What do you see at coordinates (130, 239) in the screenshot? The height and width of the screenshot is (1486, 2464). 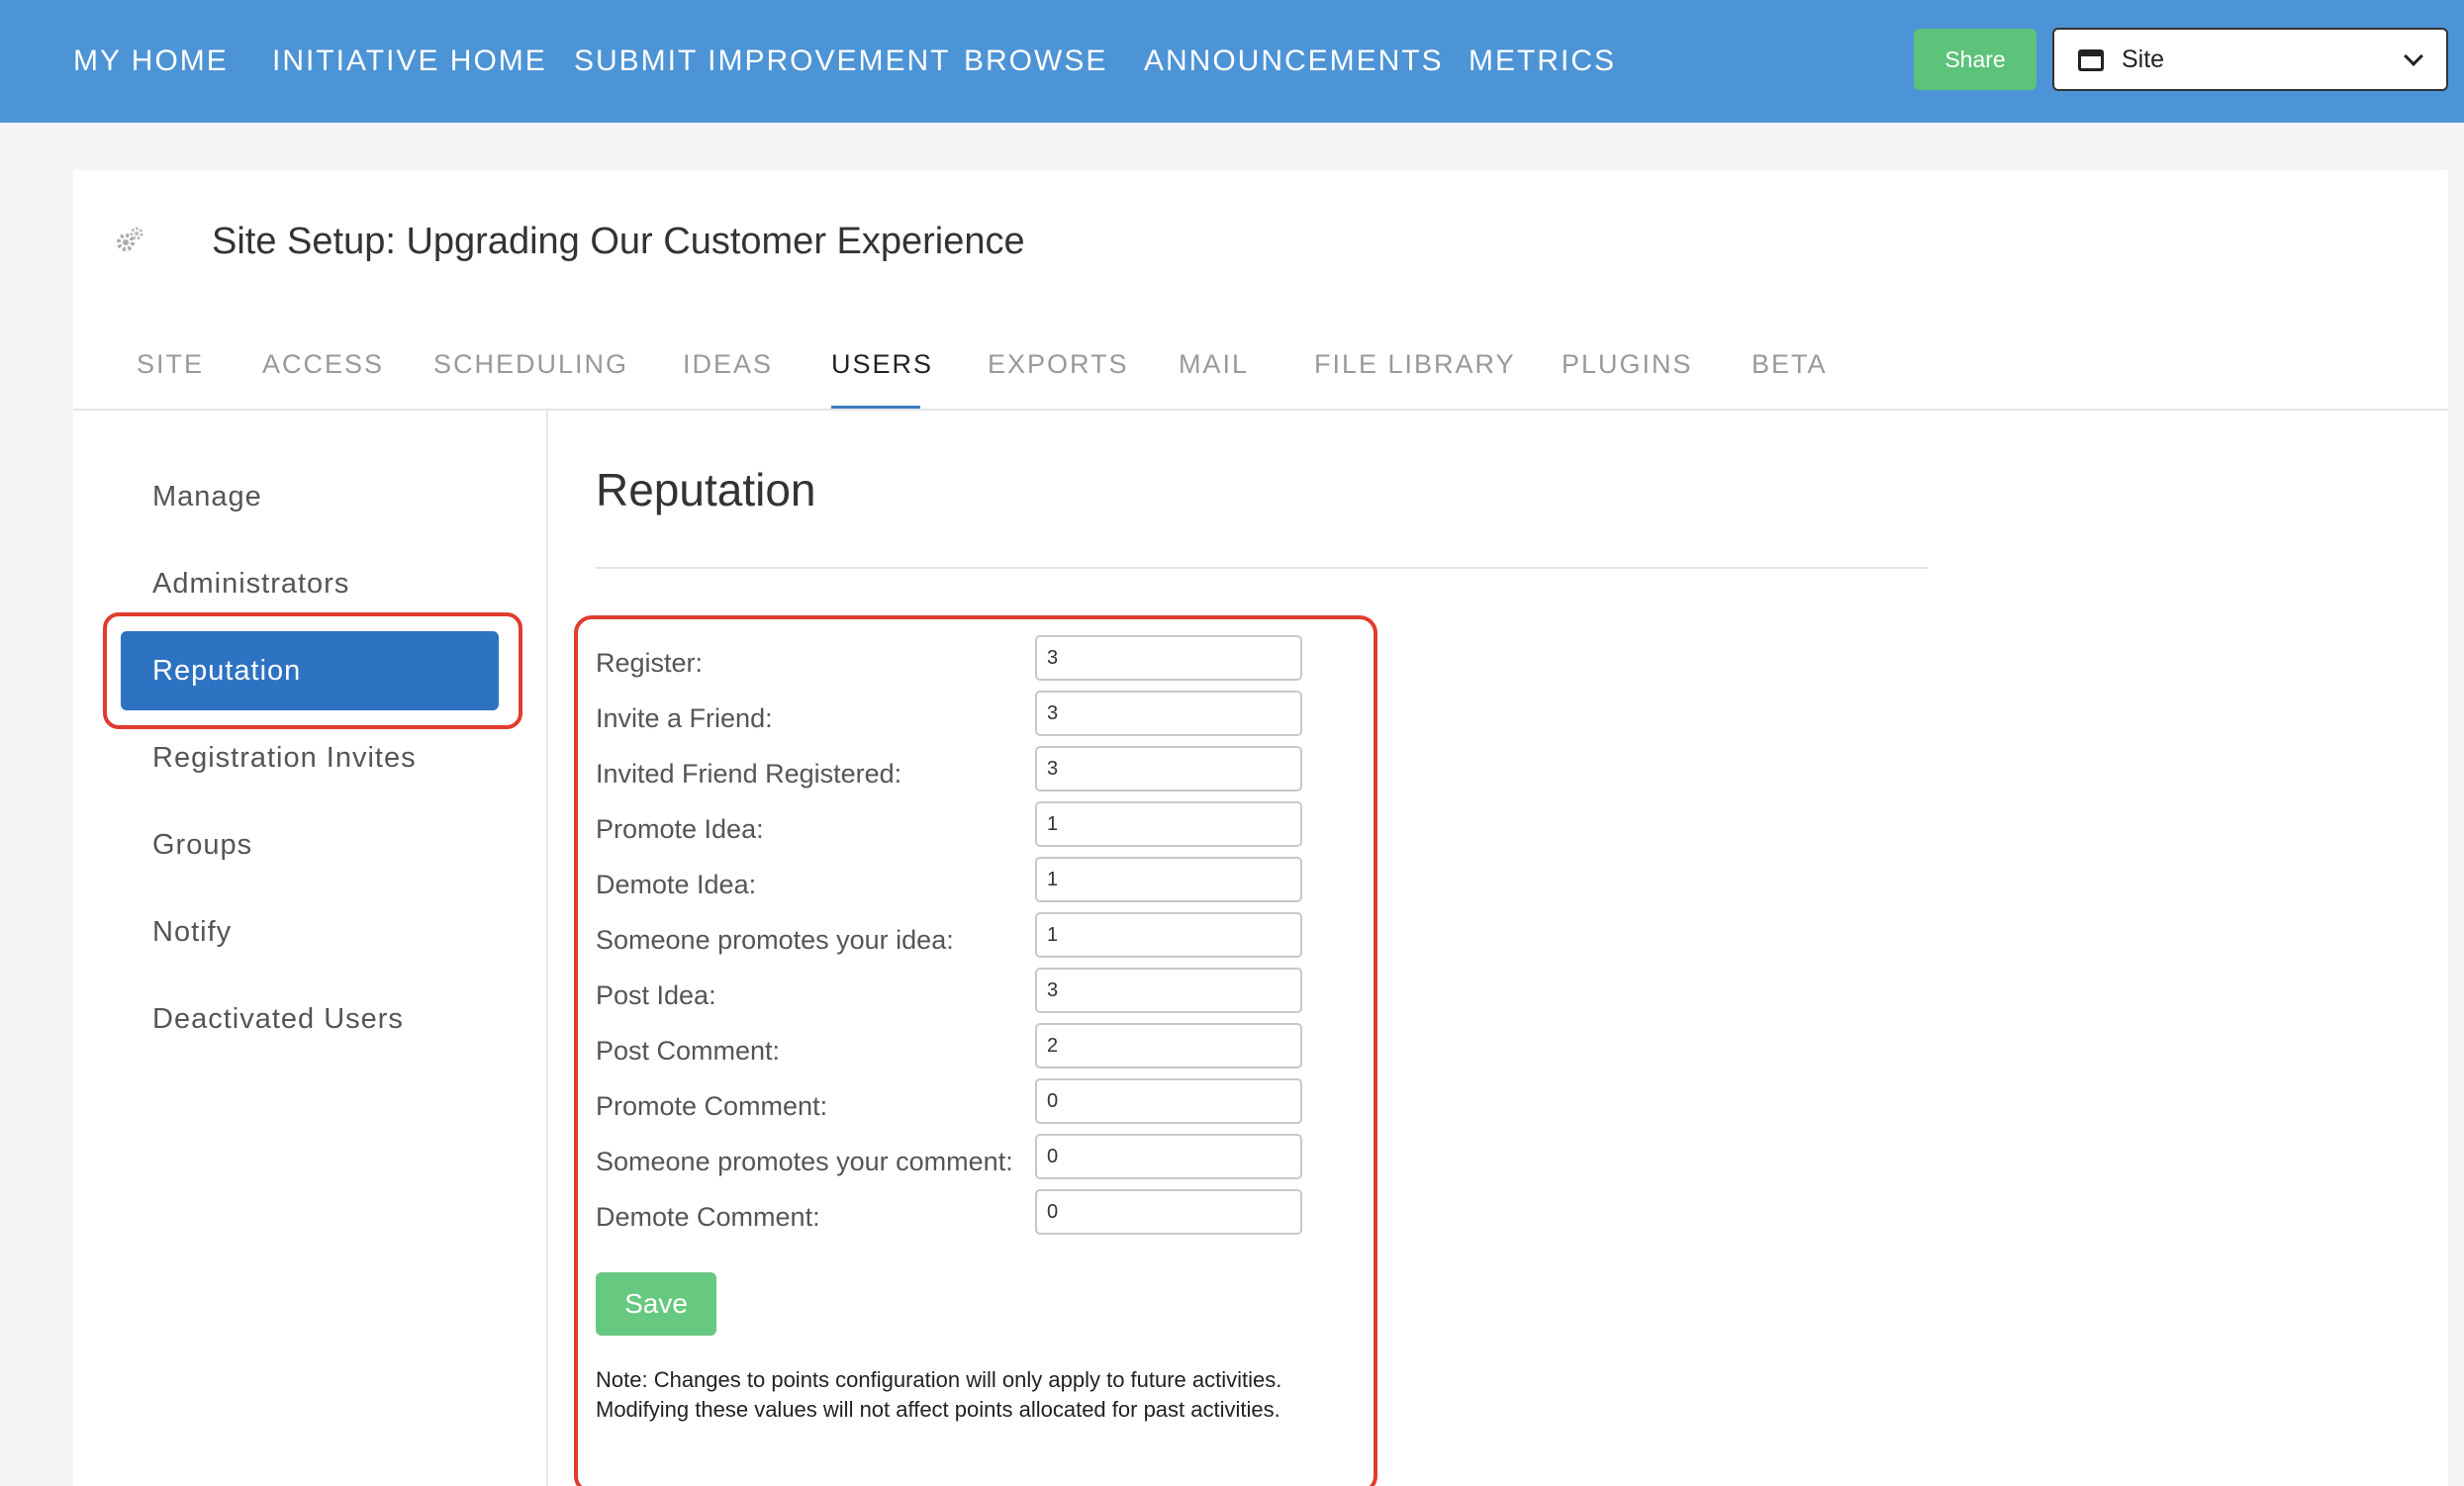 I see `gear-icon` at bounding box center [130, 239].